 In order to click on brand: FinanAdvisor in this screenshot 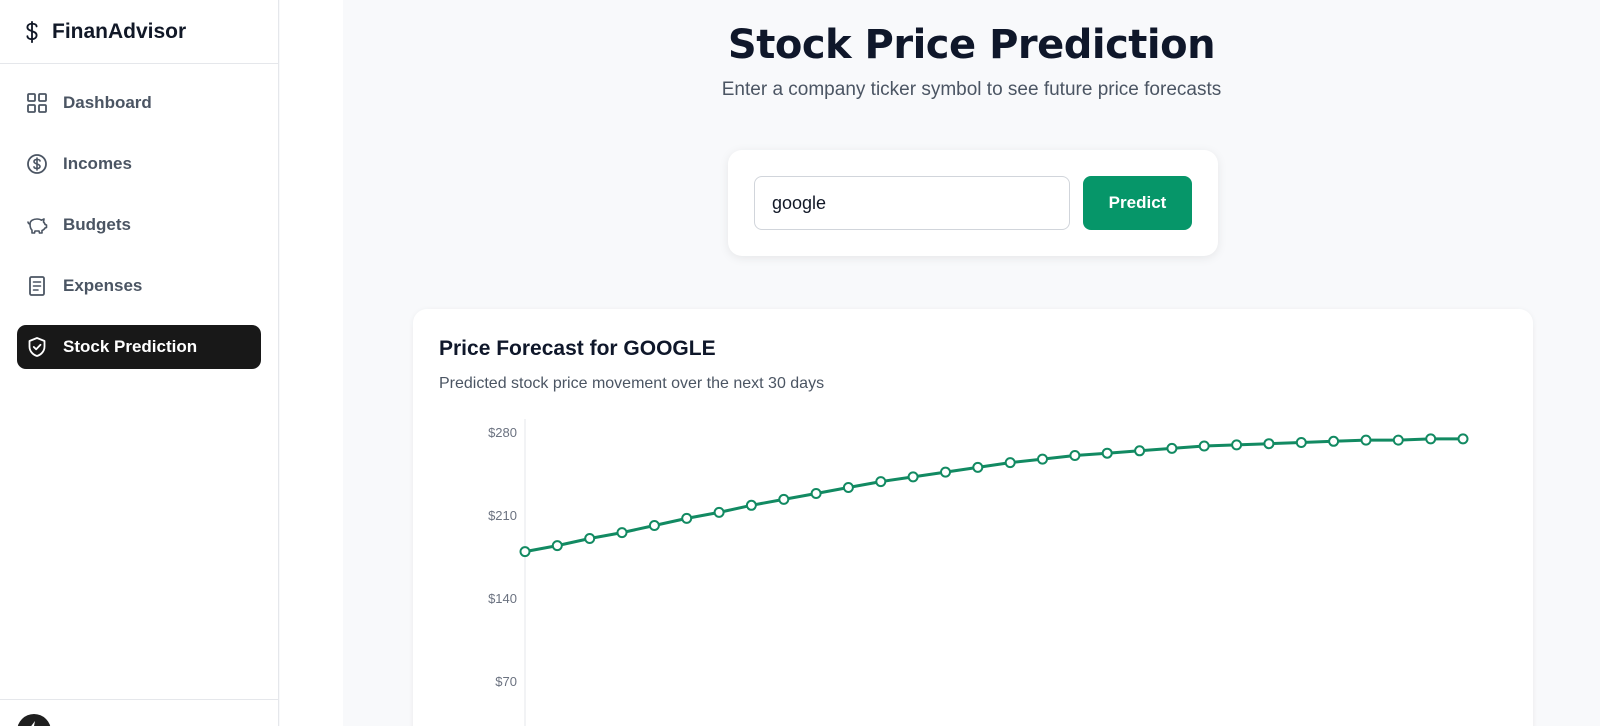, I will do `click(139, 32)`.